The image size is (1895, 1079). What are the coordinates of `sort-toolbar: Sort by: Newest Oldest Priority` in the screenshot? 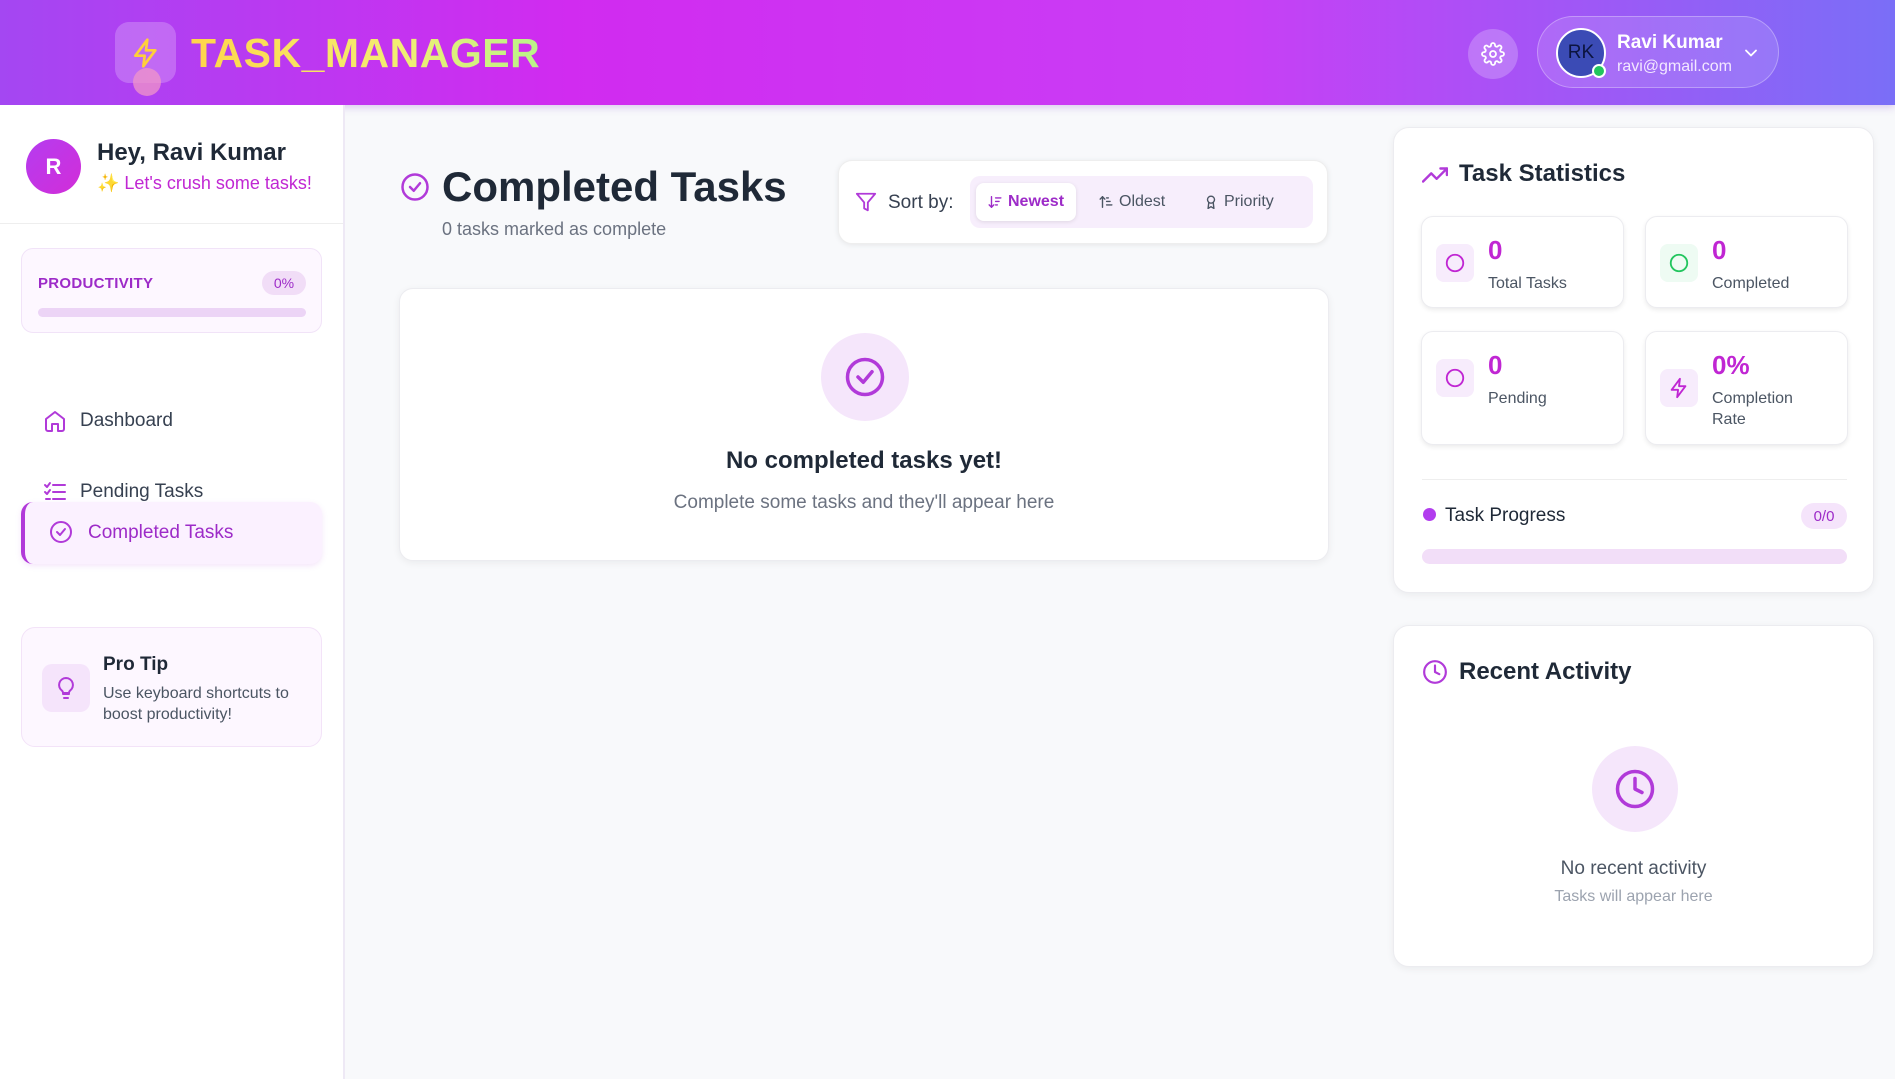 It's located at (1083, 202).